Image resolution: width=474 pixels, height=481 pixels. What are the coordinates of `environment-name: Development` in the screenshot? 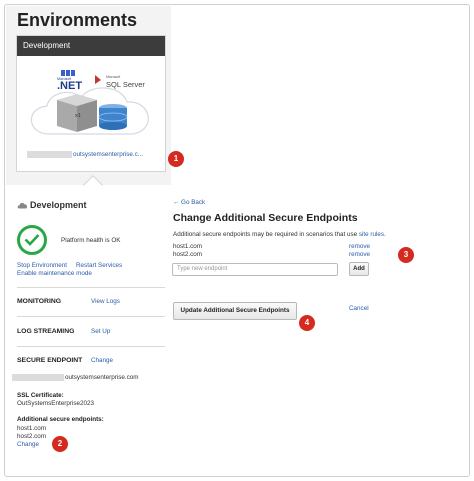 It's located at (58, 205).